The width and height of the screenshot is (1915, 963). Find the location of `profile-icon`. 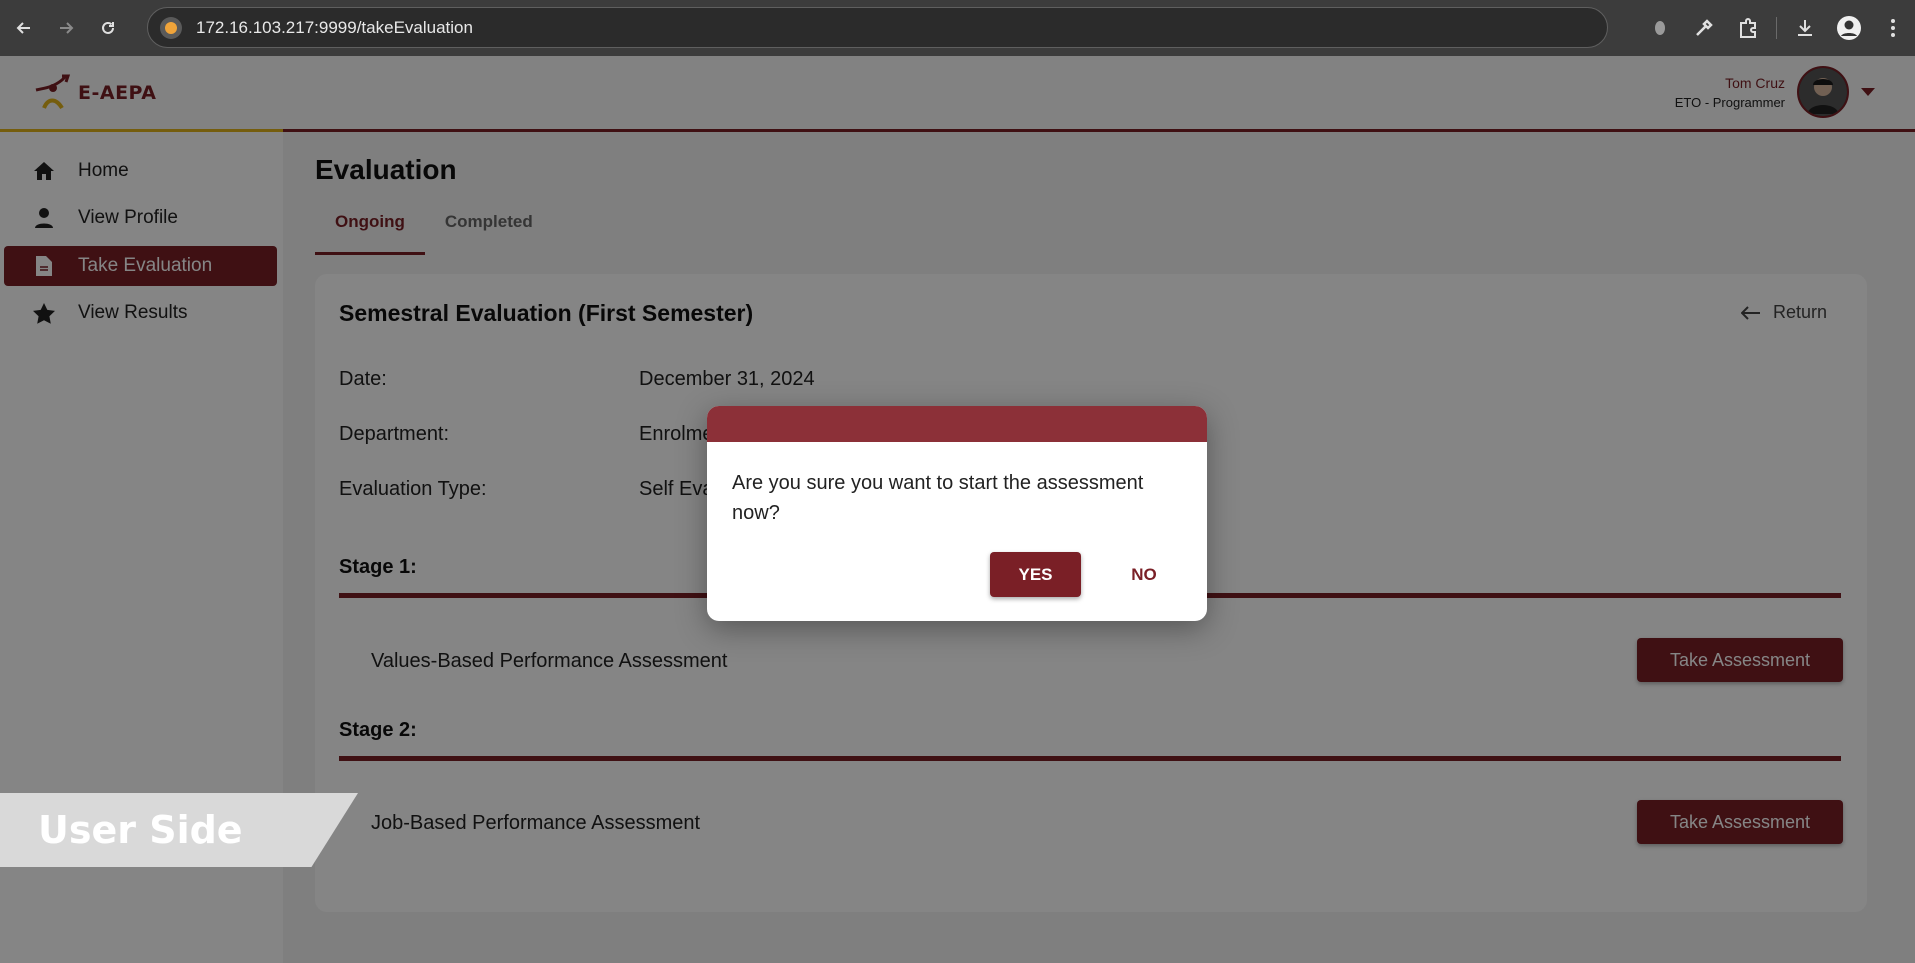

profile-icon is located at coordinates (1849, 28).